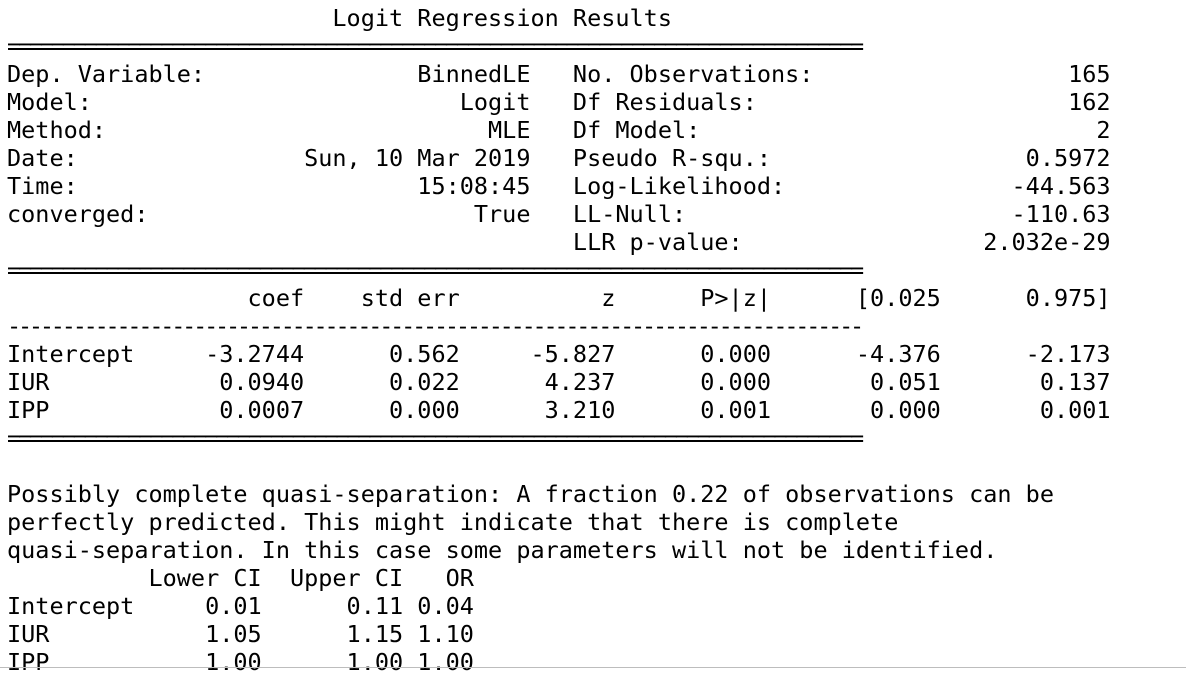  I want to click on summary-row: Method: MLE Df Model: 2, so click(559, 130).